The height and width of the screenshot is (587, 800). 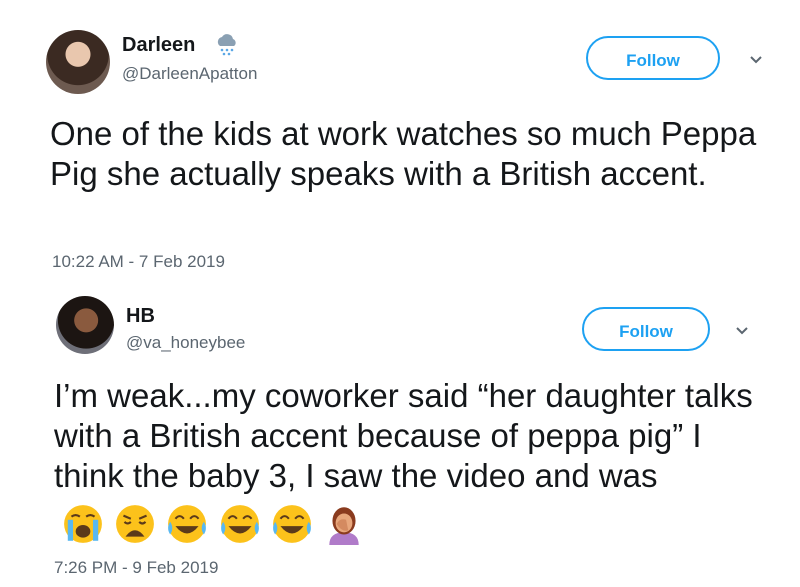 What do you see at coordinates (140, 316) in the screenshot?
I see `user-name: HB` at bounding box center [140, 316].